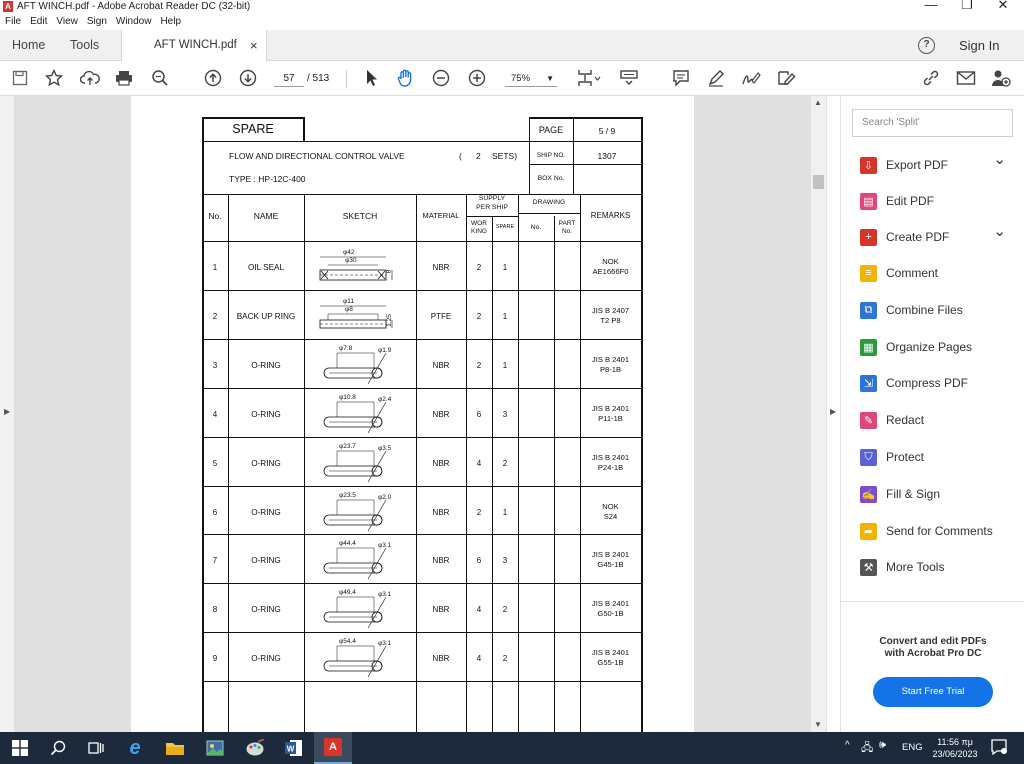  I want to click on row-spare: 3, so click(505, 414).